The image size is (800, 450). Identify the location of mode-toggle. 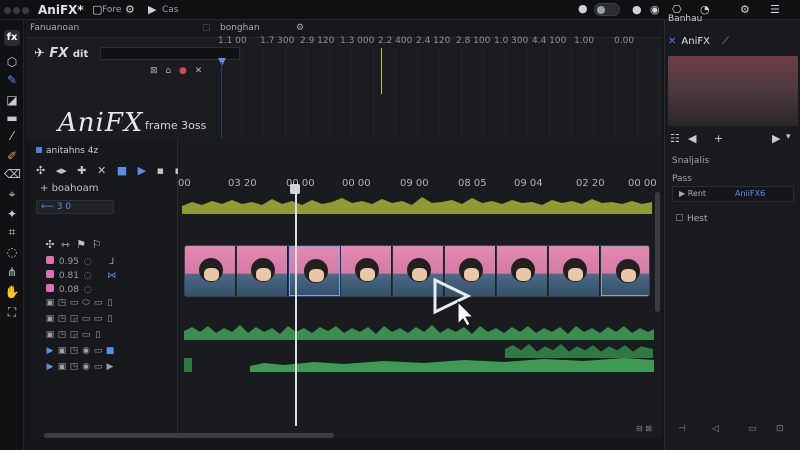
(607, 9).